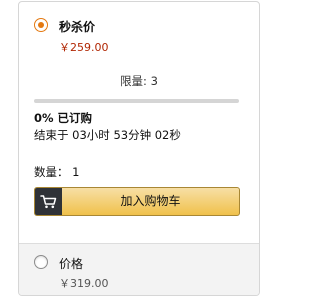 The height and width of the screenshot is (297, 320). What do you see at coordinates (139, 81) in the screenshot?
I see `limit-quantity: 限量: 3` at bounding box center [139, 81].